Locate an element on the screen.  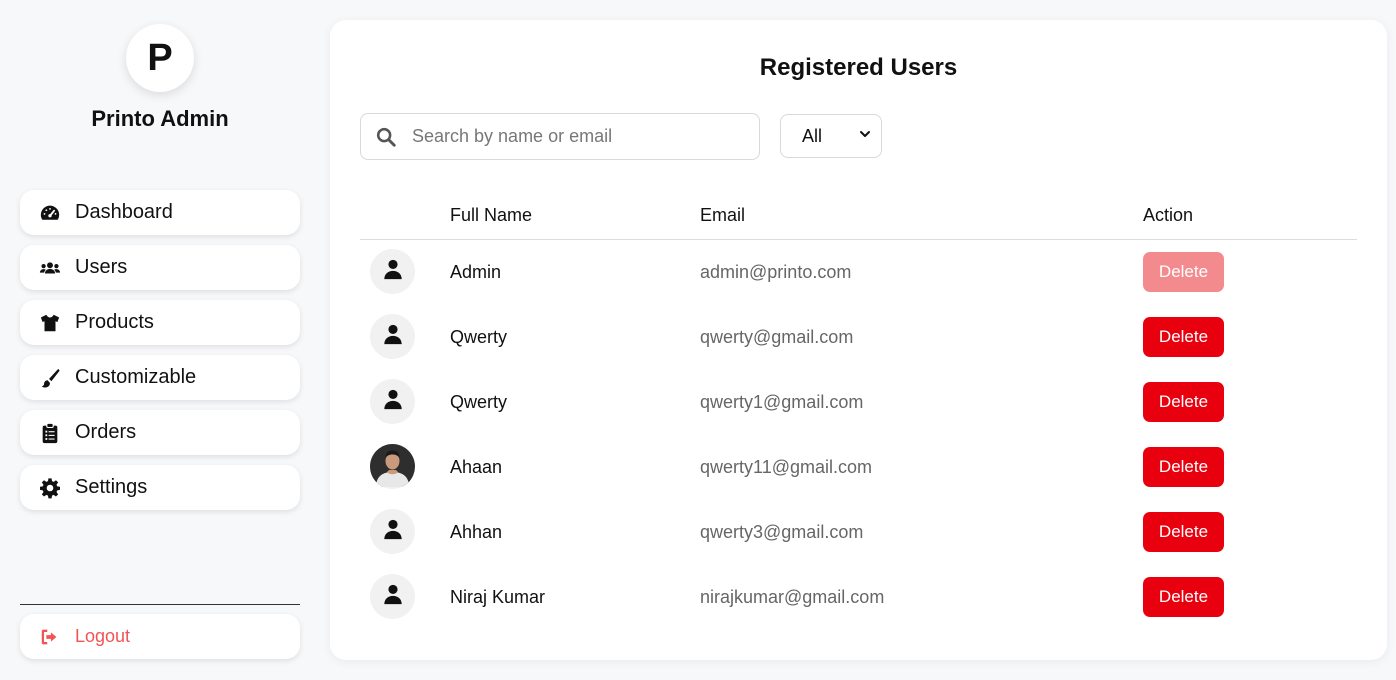
page-title: Registered Users is located at coordinates (858, 67).